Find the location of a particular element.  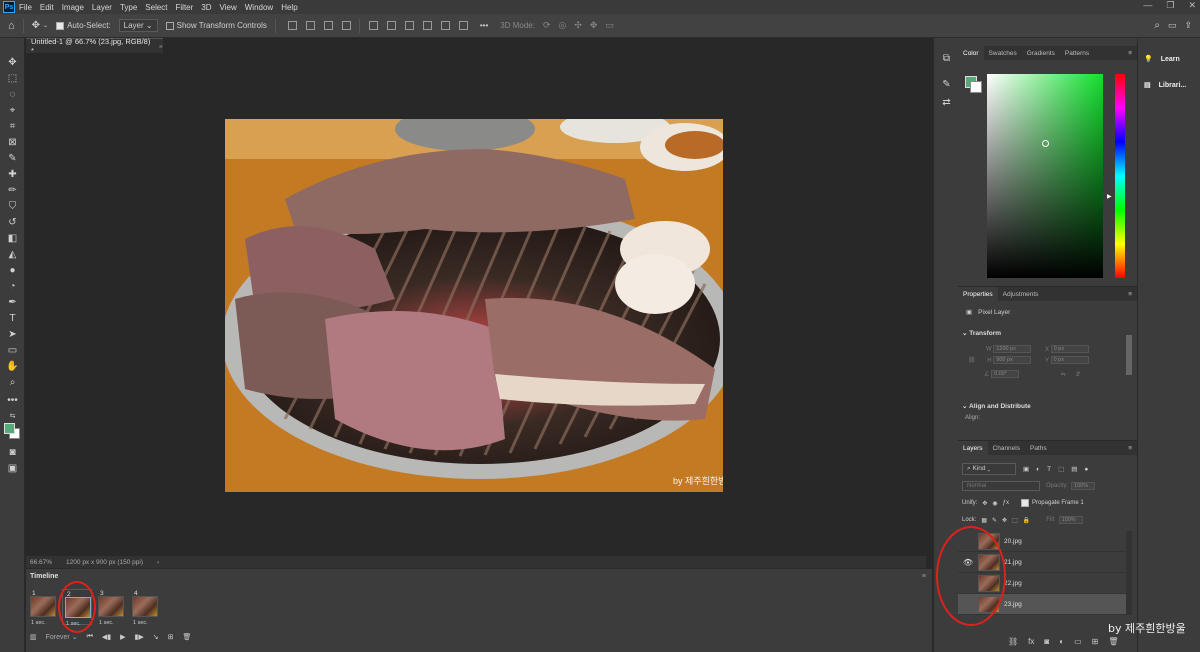

brush-settings-icon: ✎ is located at coordinates (946, 84).